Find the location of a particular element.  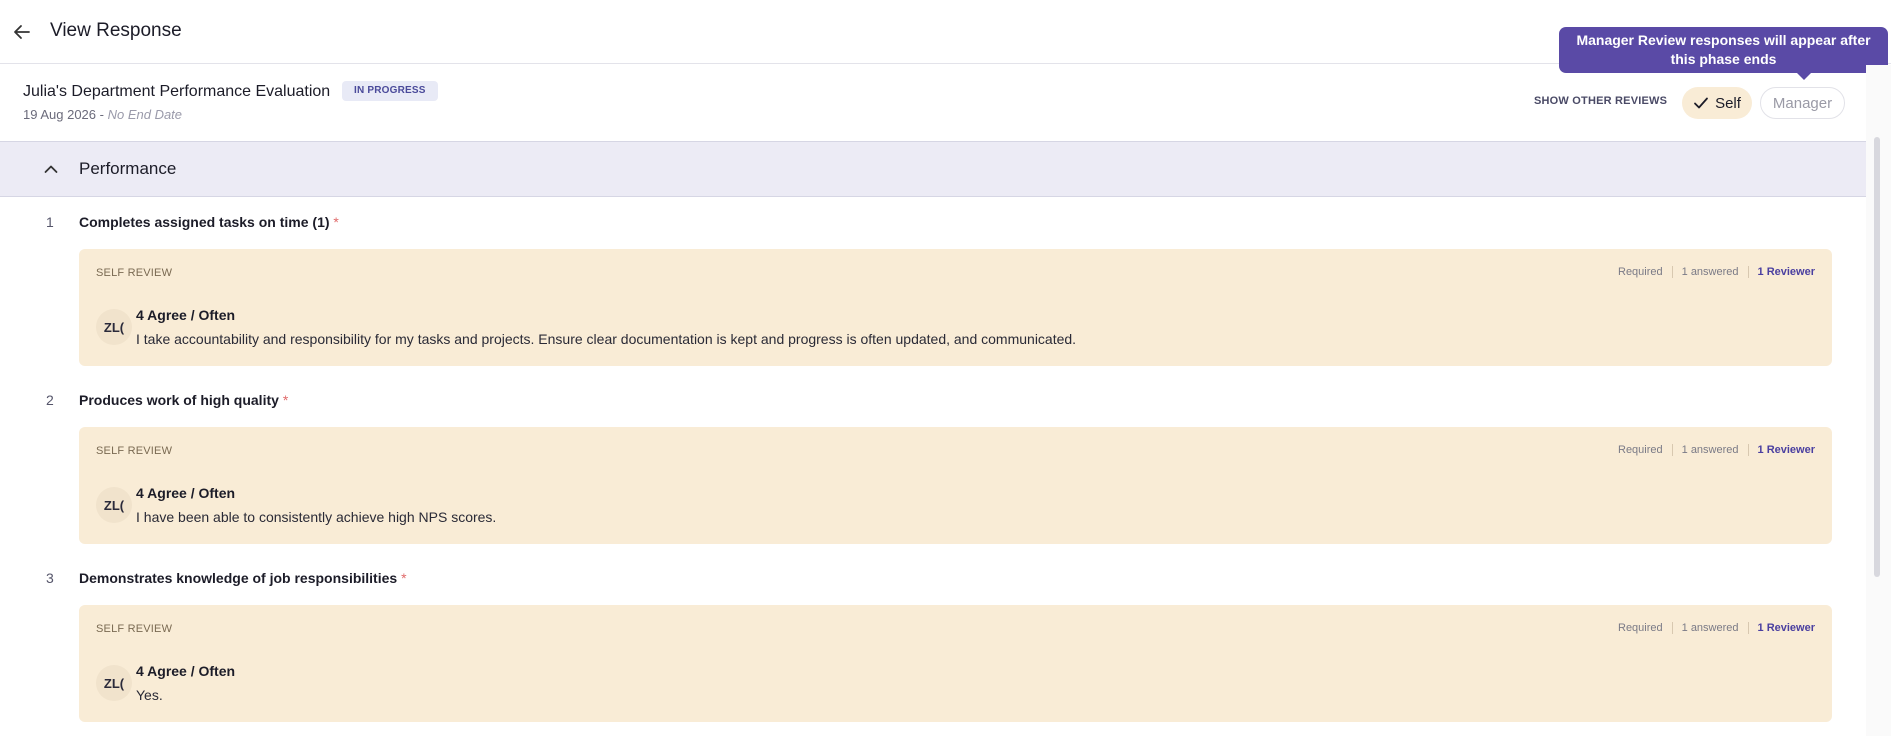

question-label: Completes assigned tasks on time (1) is located at coordinates (204, 222).